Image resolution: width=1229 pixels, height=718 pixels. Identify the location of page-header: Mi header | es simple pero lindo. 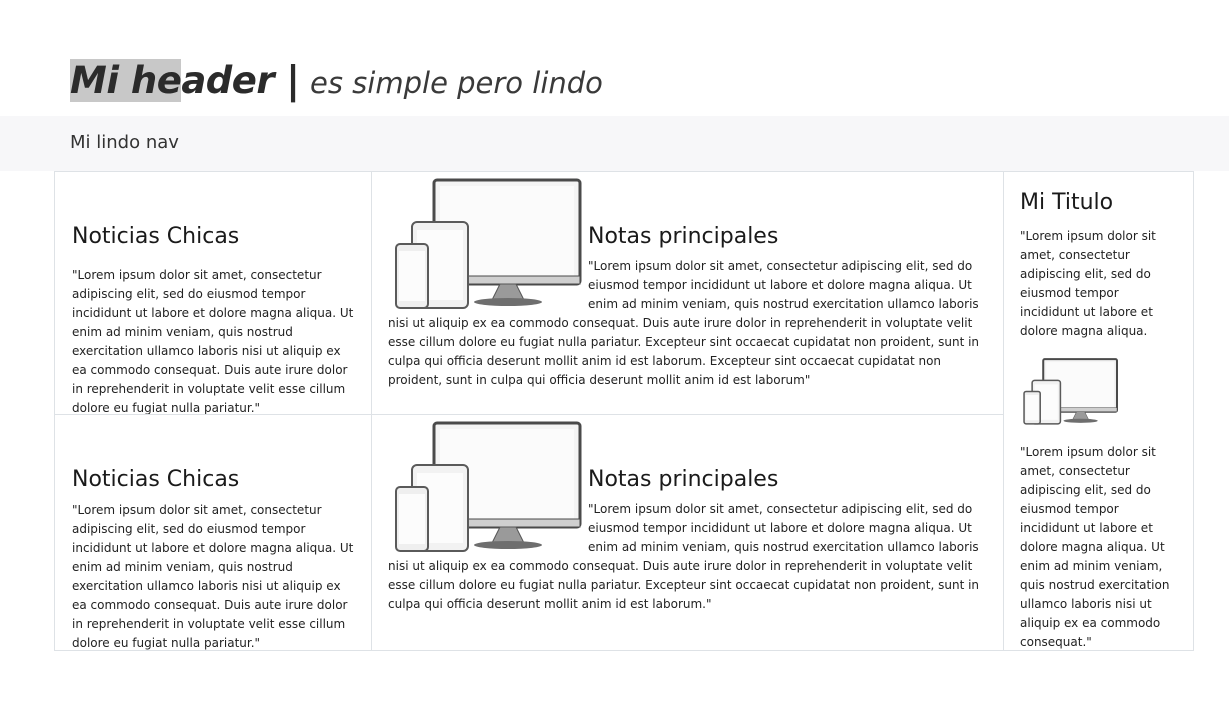
(336, 83).